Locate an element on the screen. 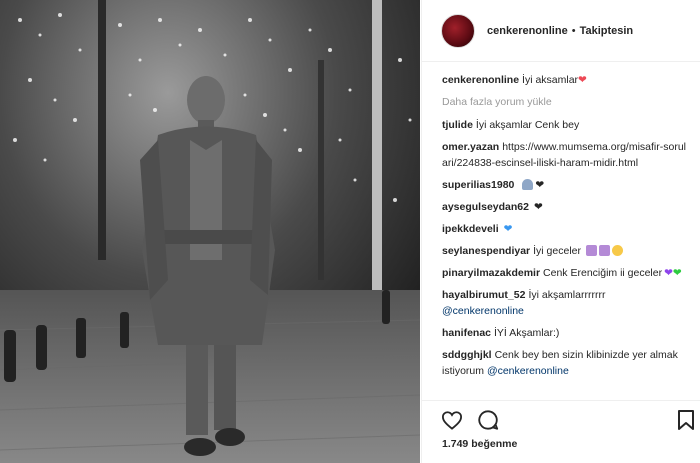  blue-heart-emoji-icon: ❤ is located at coordinates (508, 229).